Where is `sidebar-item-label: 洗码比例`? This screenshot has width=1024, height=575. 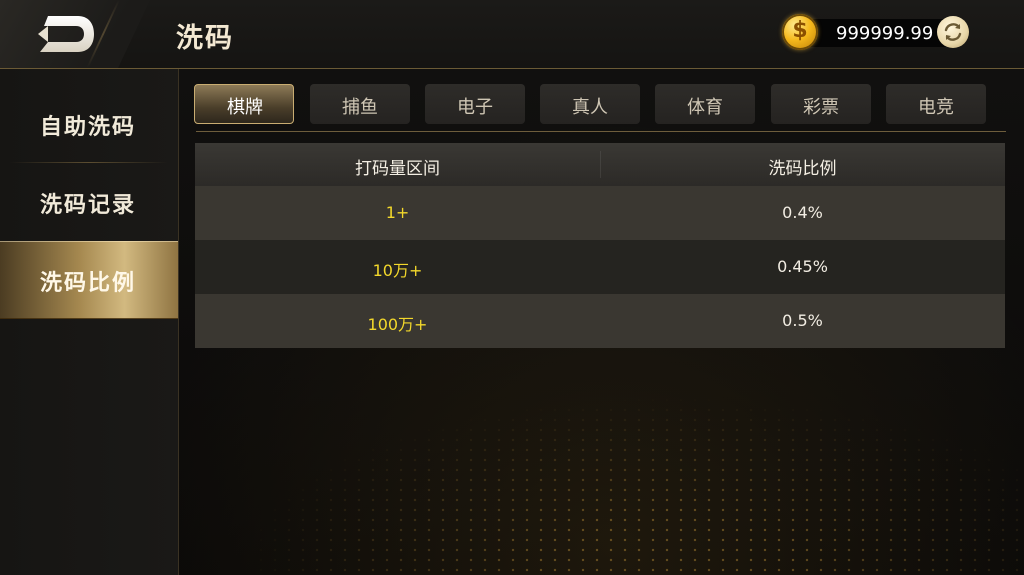
sidebar-item-label: 洗码比例 is located at coordinates (88, 283).